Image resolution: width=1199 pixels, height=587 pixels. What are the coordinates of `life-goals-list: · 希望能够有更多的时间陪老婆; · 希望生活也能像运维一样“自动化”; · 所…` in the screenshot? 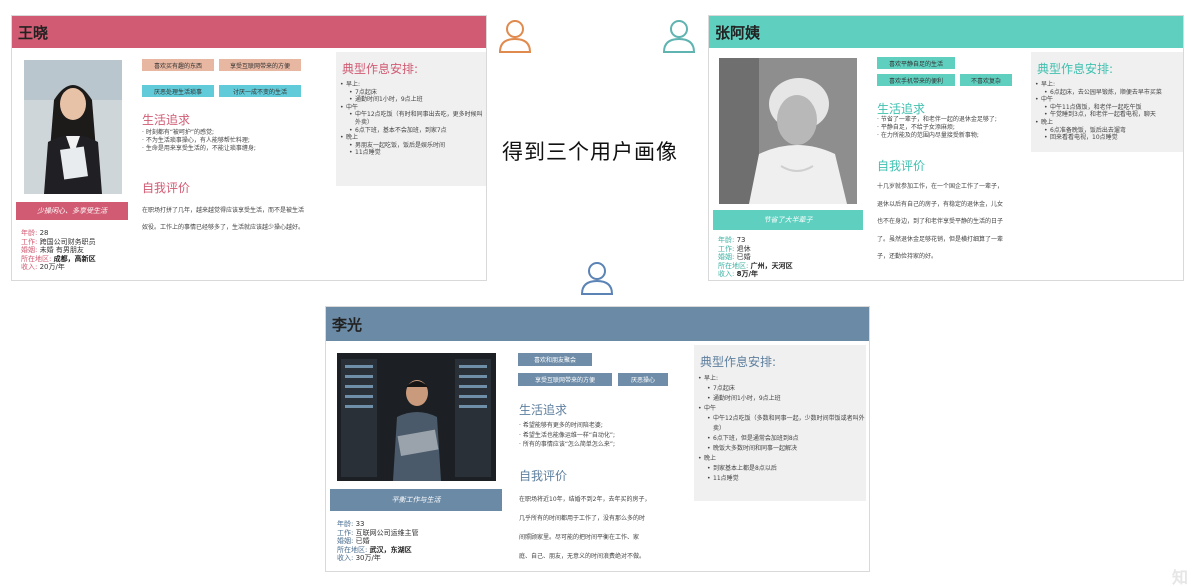 It's located at (567, 435).